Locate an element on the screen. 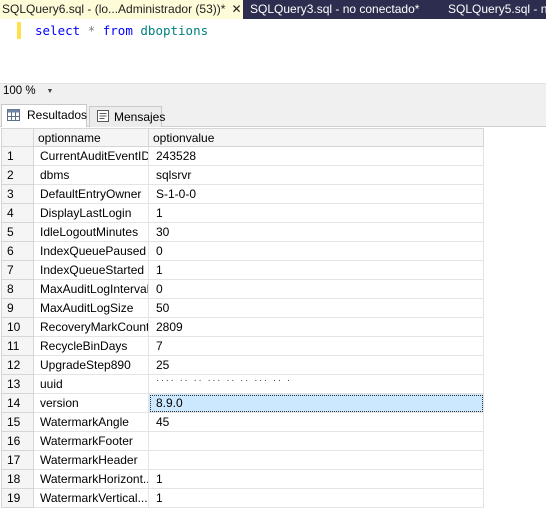 The height and width of the screenshot is (523, 546). table-row: 12 UpgradeStep890 25 is located at coordinates (242, 365).